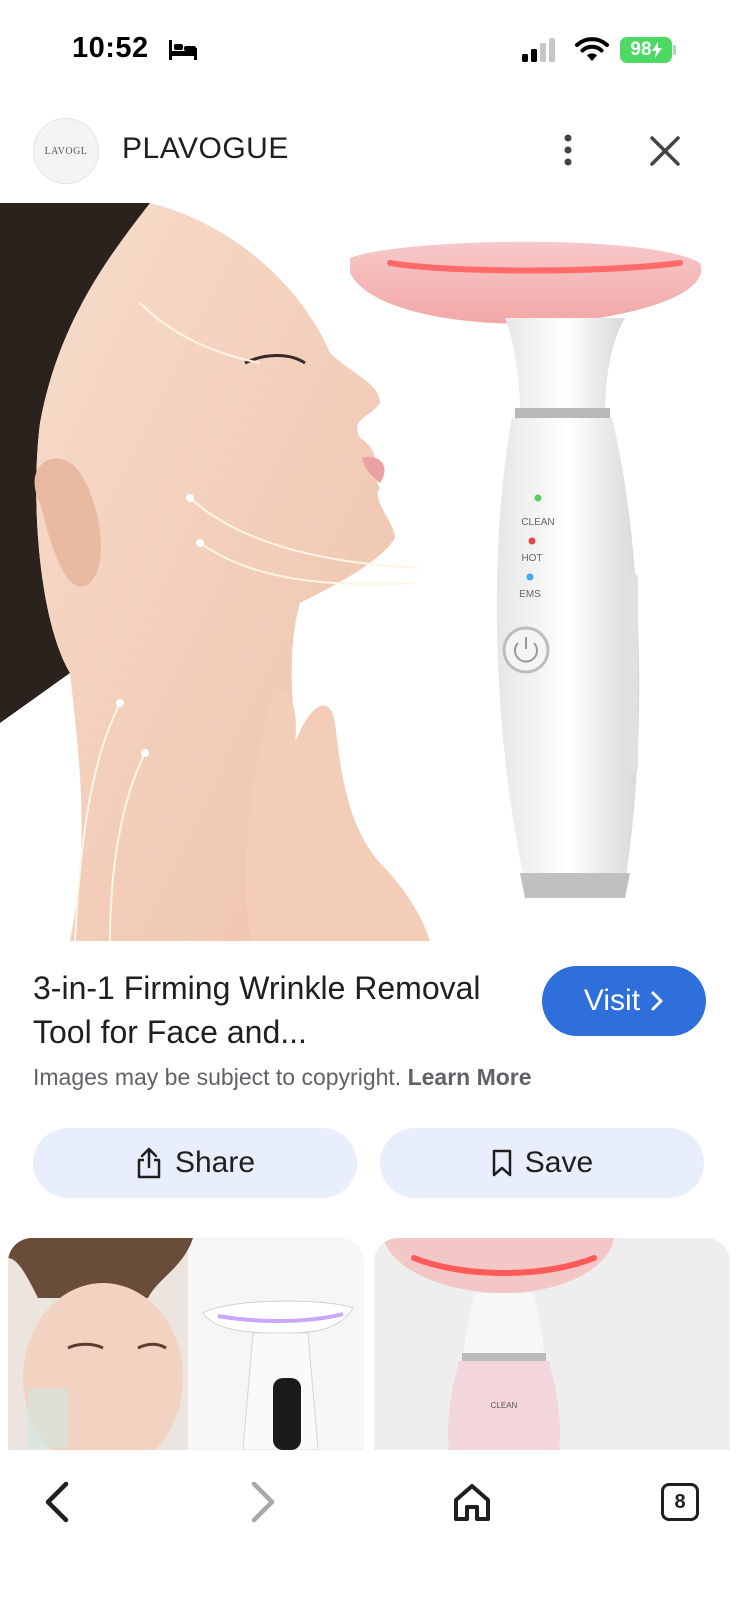  Describe the element at coordinates (502, 1163) in the screenshot. I see `bookmark-icon` at that location.